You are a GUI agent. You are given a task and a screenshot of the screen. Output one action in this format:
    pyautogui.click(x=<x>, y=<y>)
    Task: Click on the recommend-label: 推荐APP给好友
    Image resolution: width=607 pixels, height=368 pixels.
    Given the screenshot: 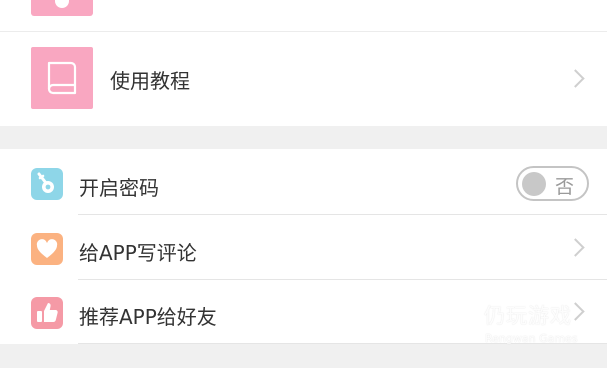 What is the action you would take?
    pyautogui.click(x=148, y=317)
    